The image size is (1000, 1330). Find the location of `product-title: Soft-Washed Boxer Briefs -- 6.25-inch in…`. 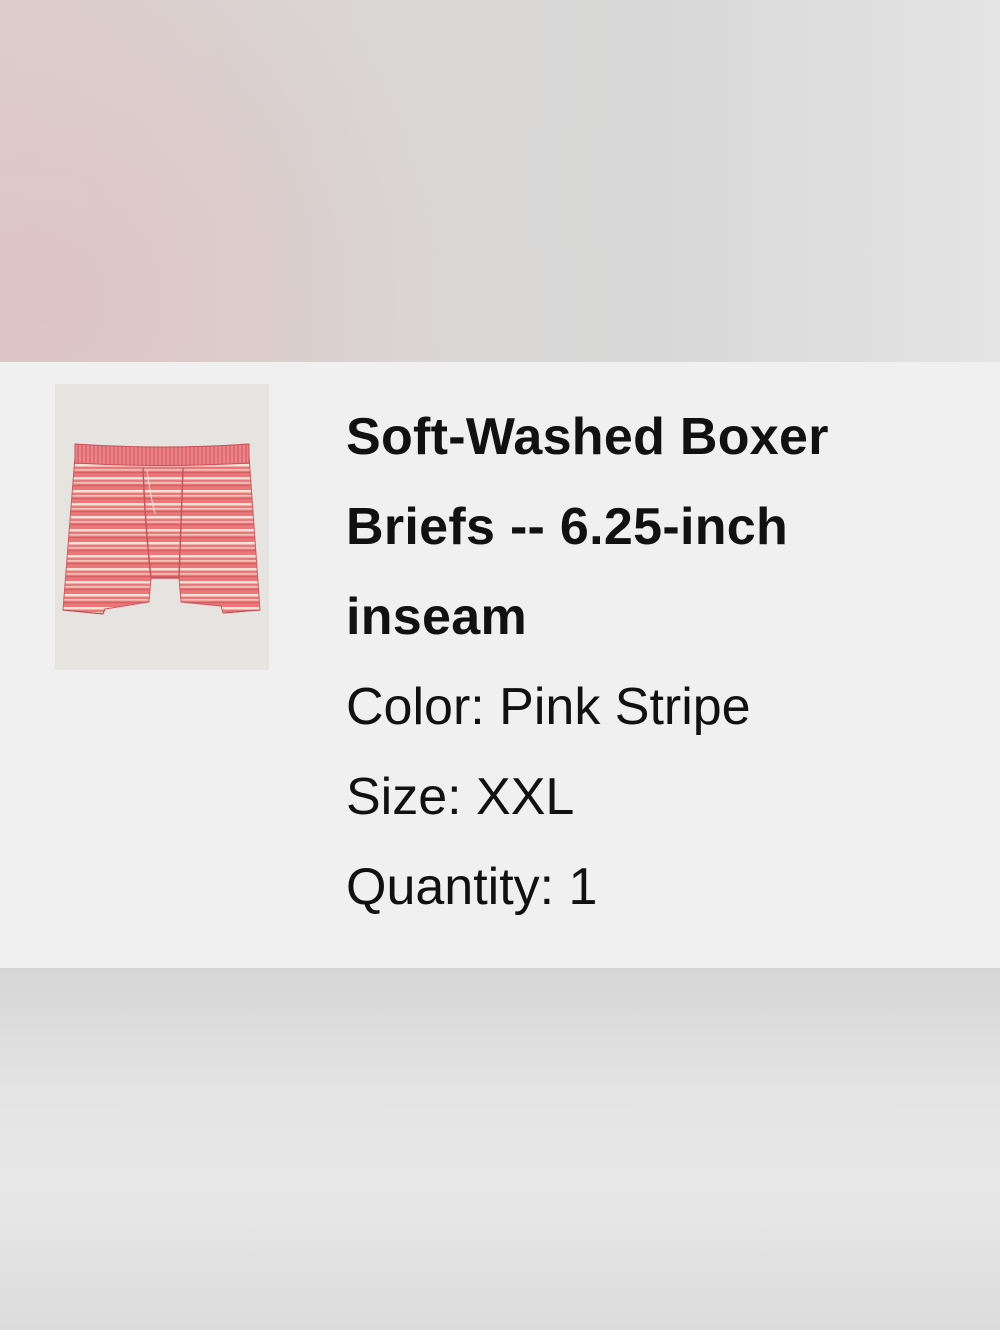

product-title: Soft-Washed Boxer Briefs -- 6.25-inch in… is located at coordinates (656, 527).